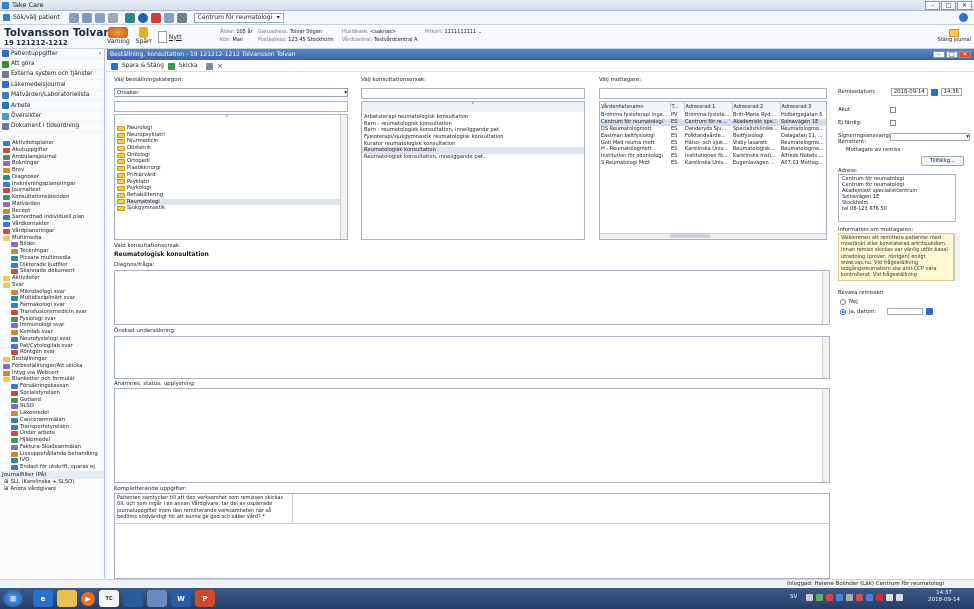 This screenshot has width=974, height=609. What do you see at coordinates (53, 312) in the screenshot?
I see `tree-item: Transfusionsmedicin svar` at bounding box center [53, 312].